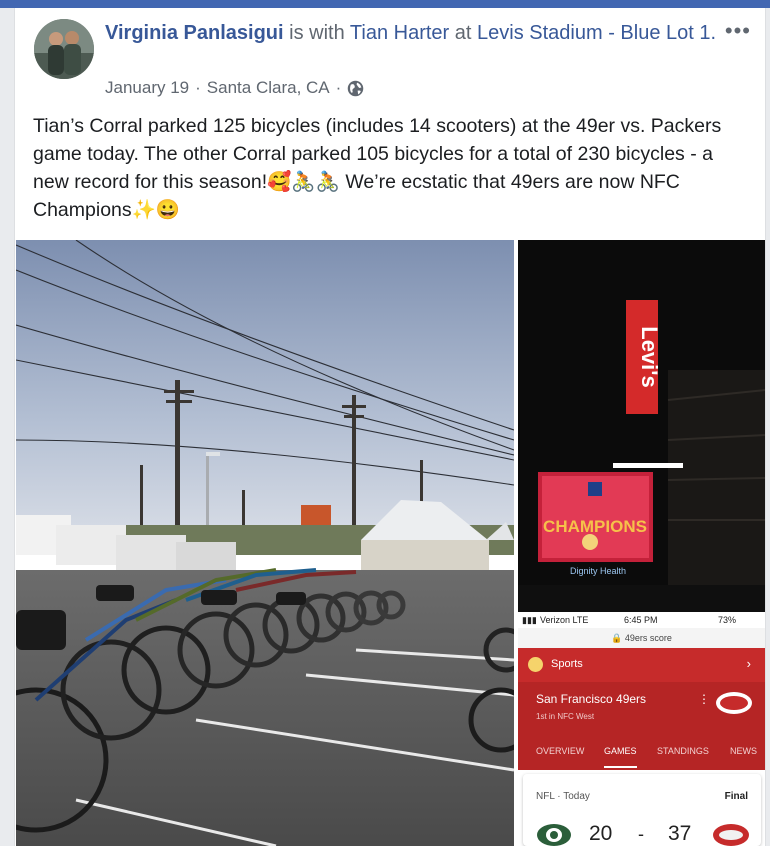 Image resolution: width=770 pixels, height=846 pixels. Describe the element at coordinates (596, 33) in the screenshot. I see `place-link: Levis Stadium - Blue Lot 1.` at that location.